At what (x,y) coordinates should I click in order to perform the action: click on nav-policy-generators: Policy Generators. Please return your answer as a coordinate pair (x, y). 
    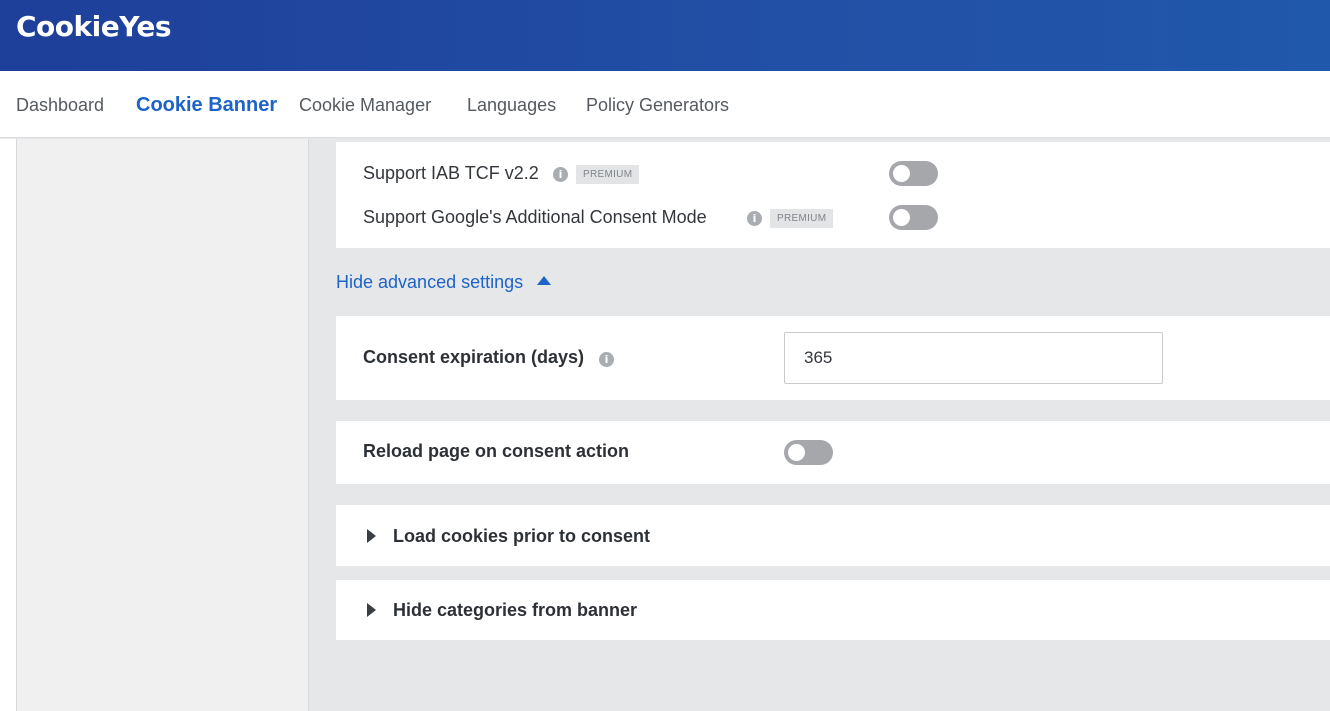
    Looking at the image, I should click on (657, 105).